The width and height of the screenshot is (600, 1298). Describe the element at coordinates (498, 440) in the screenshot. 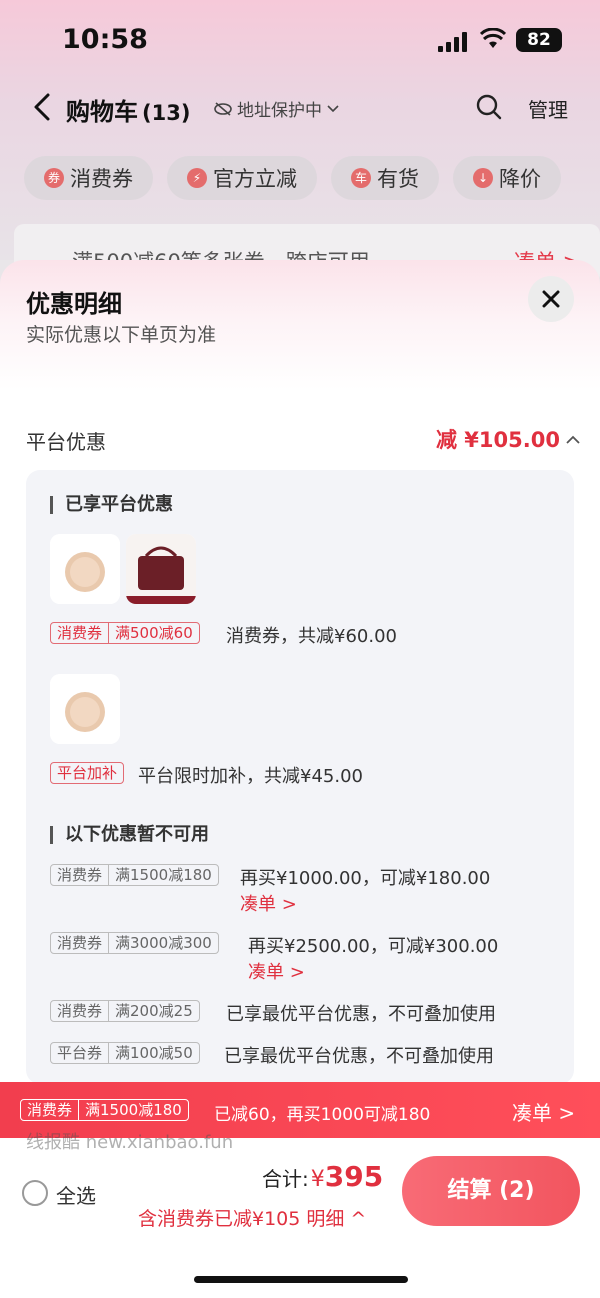

I see `platform-discount-value: 减 ¥105.00` at that location.